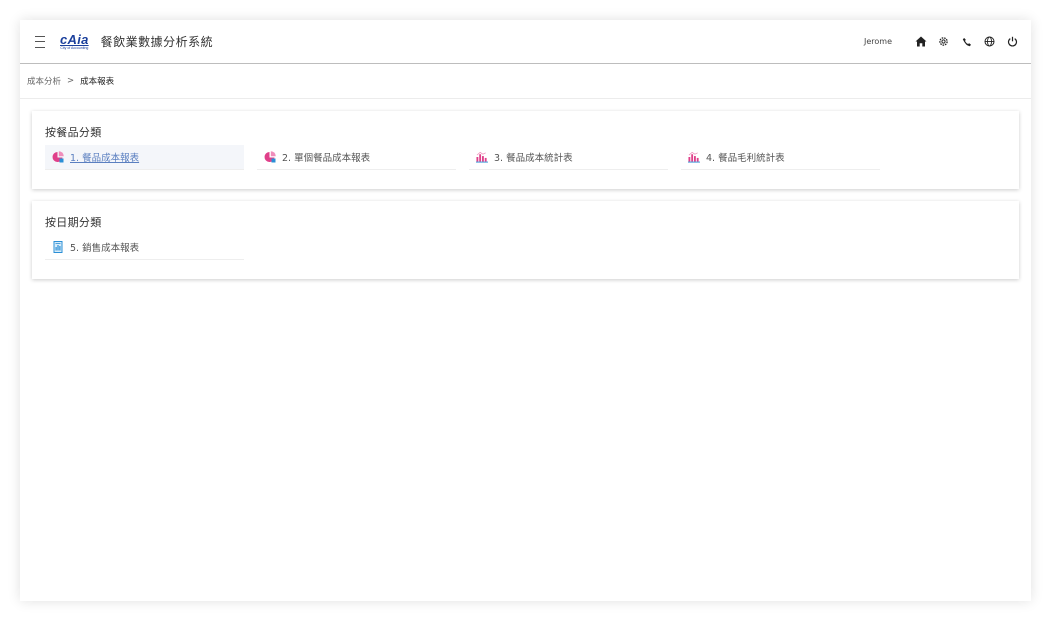 This screenshot has height=623, width=1053. I want to click on report-link-sales-cost: 5. 銷售成本報表, so click(144, 247).